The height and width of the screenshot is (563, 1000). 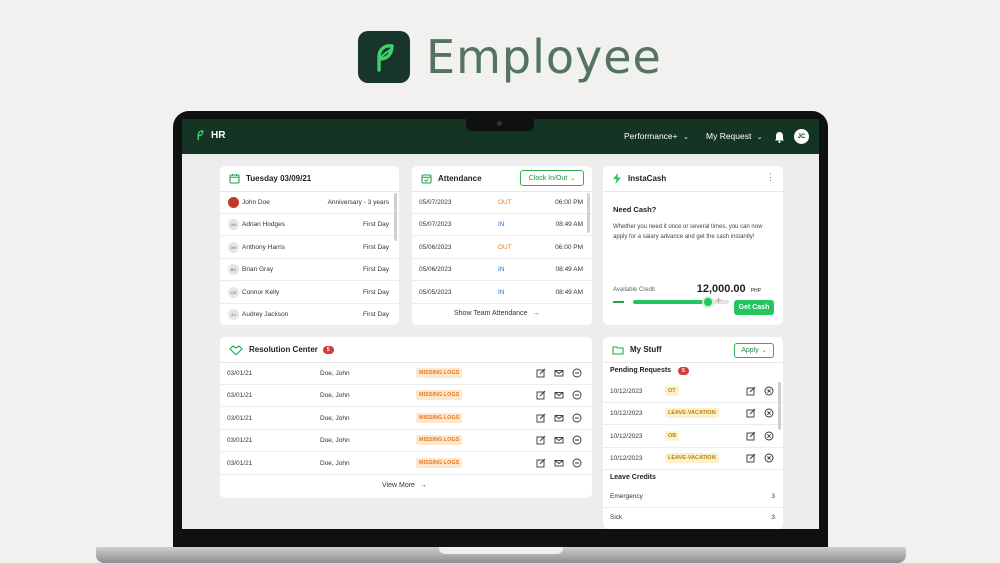 I want to click on slider-handle, so click(x=707, y=302).